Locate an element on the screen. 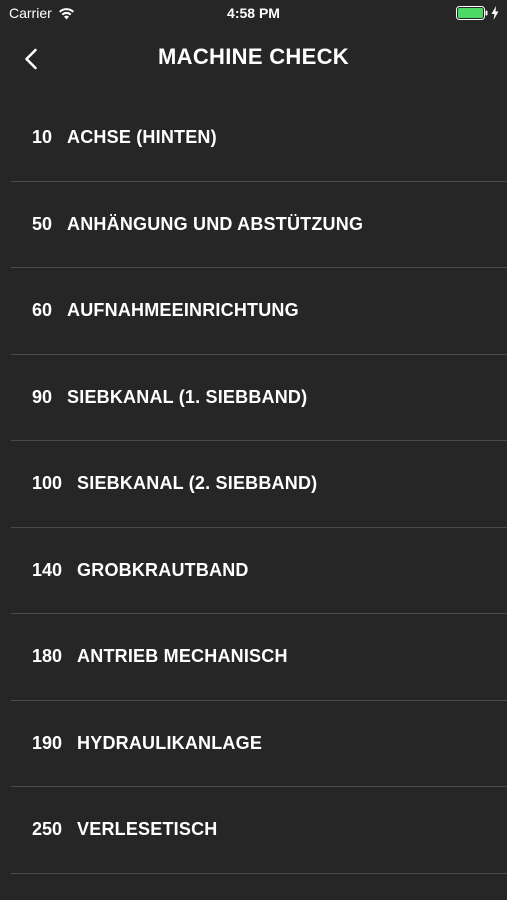 Image resolution: width=507 pixels, height=900 pixels. item-label: AUFNAHMEEINRICHTUNG is located at coordinates (183, 310).